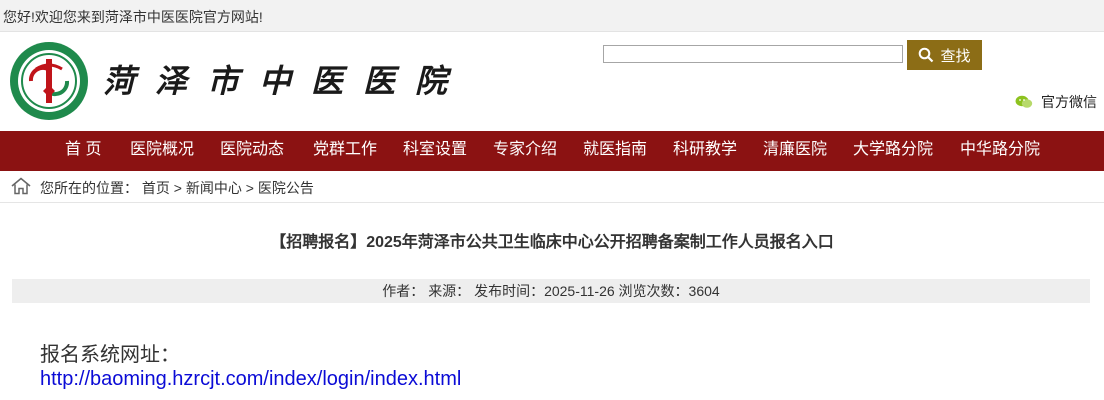  Describe the element at coordinates (110, 355) in the screenshot. I see `article-body-text: 报名系统网址：` at that location.